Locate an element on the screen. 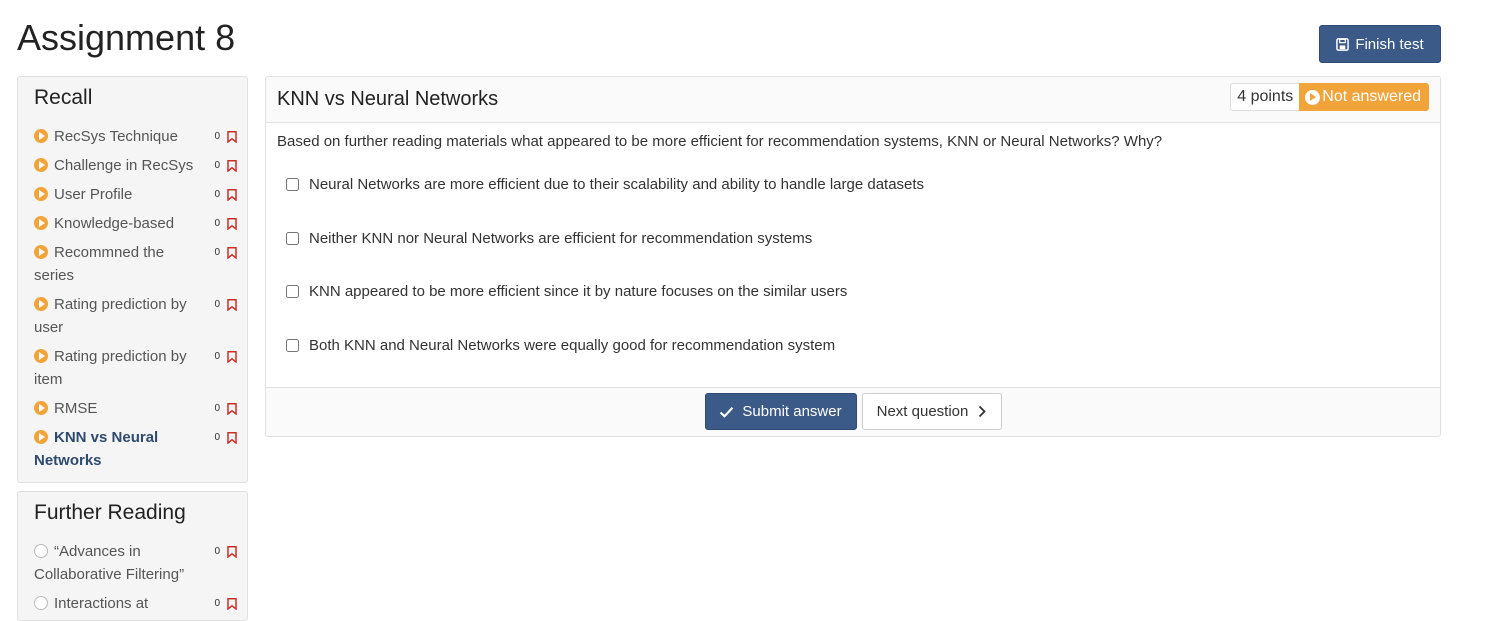 This screenshot has width=1496, height=621. sidebar-item: Rating prediction by user 0 is located at coordinates (135, 316).